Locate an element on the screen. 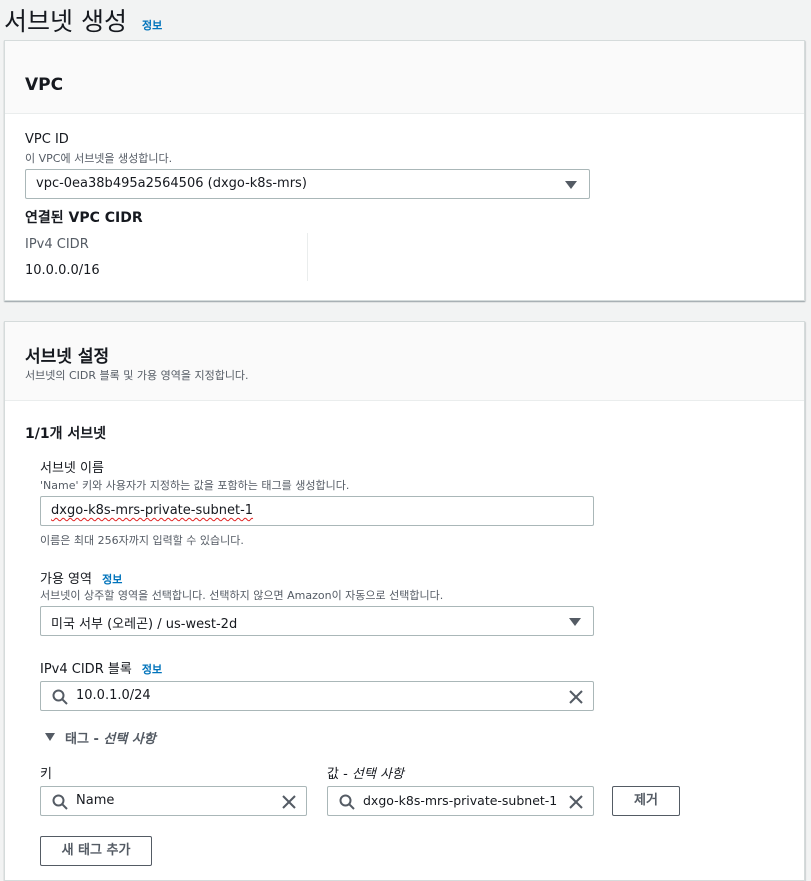 Image resolution: width=811 pixels, height=881 pixels. availability-zone-label-text: 가용 영역 is located at coordinates (66, 579).